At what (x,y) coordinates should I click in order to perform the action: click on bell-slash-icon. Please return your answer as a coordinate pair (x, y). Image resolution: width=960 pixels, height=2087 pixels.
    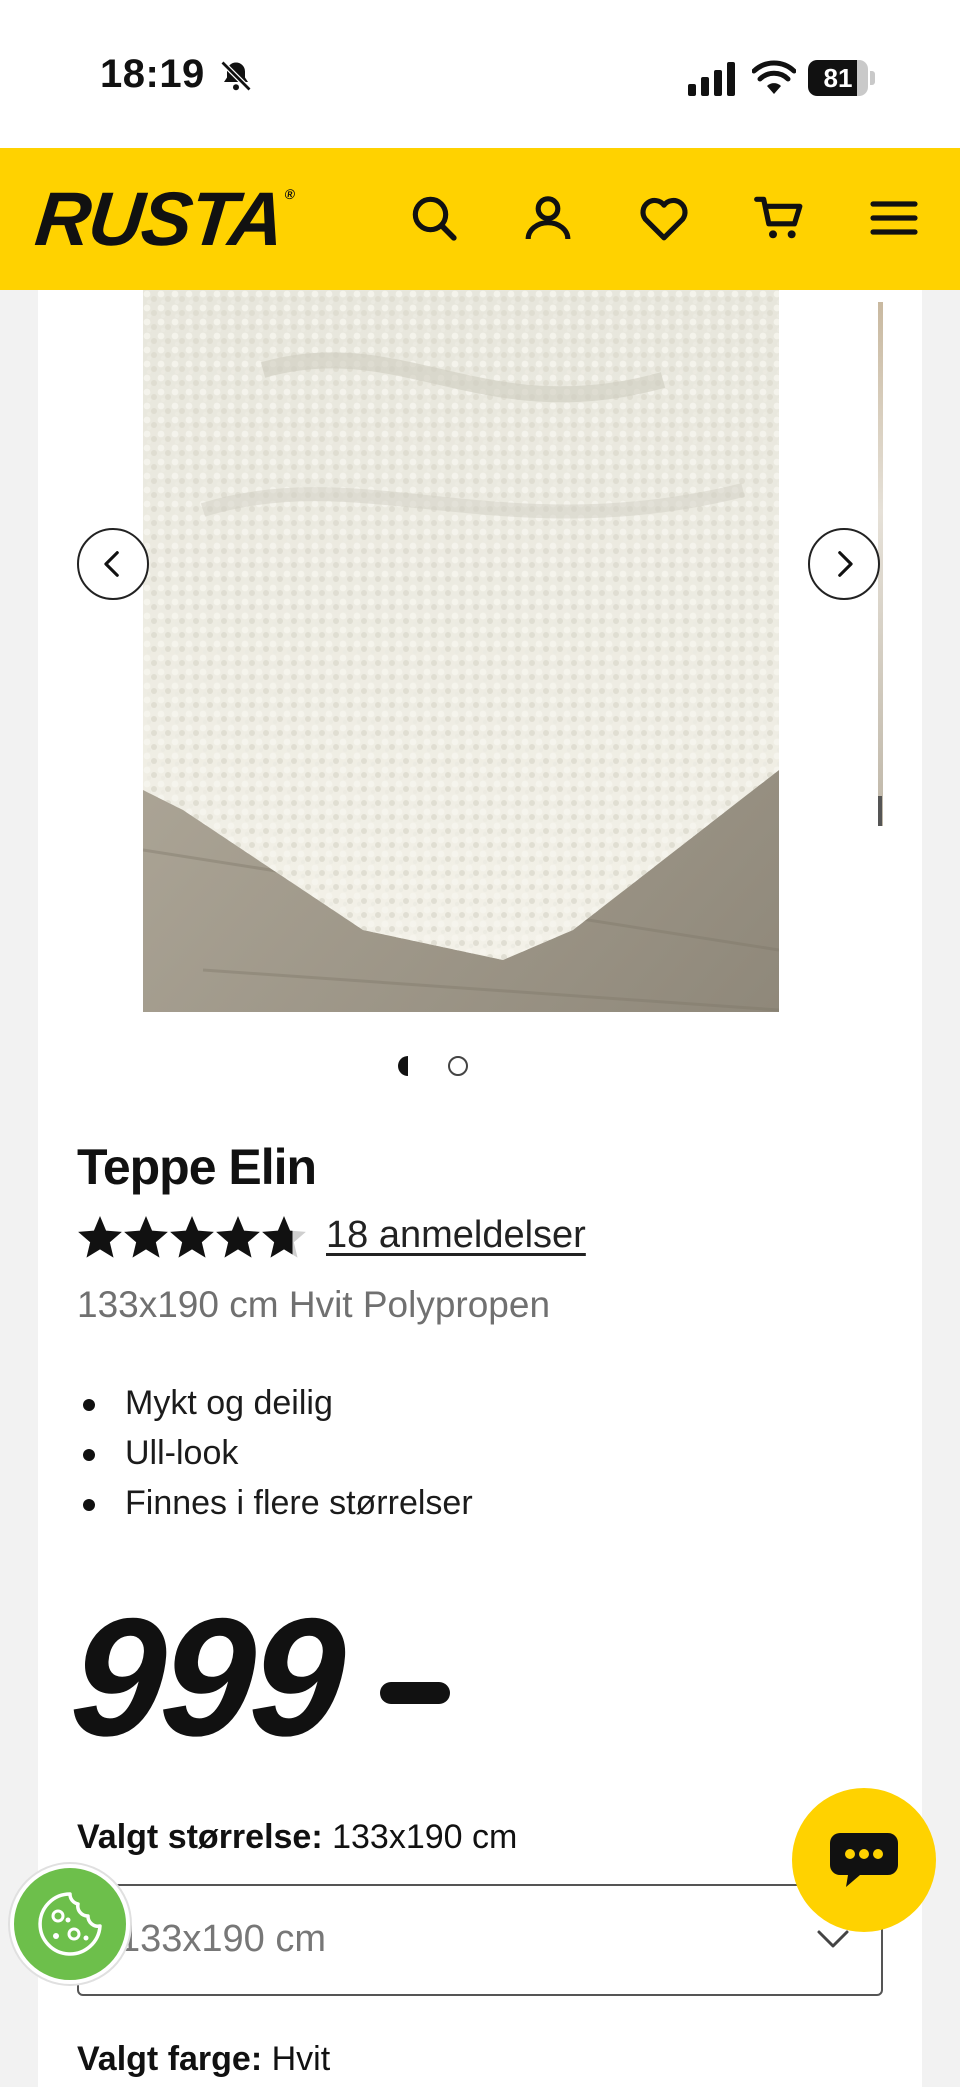
    Looking at the image, I should click on (236, 76).